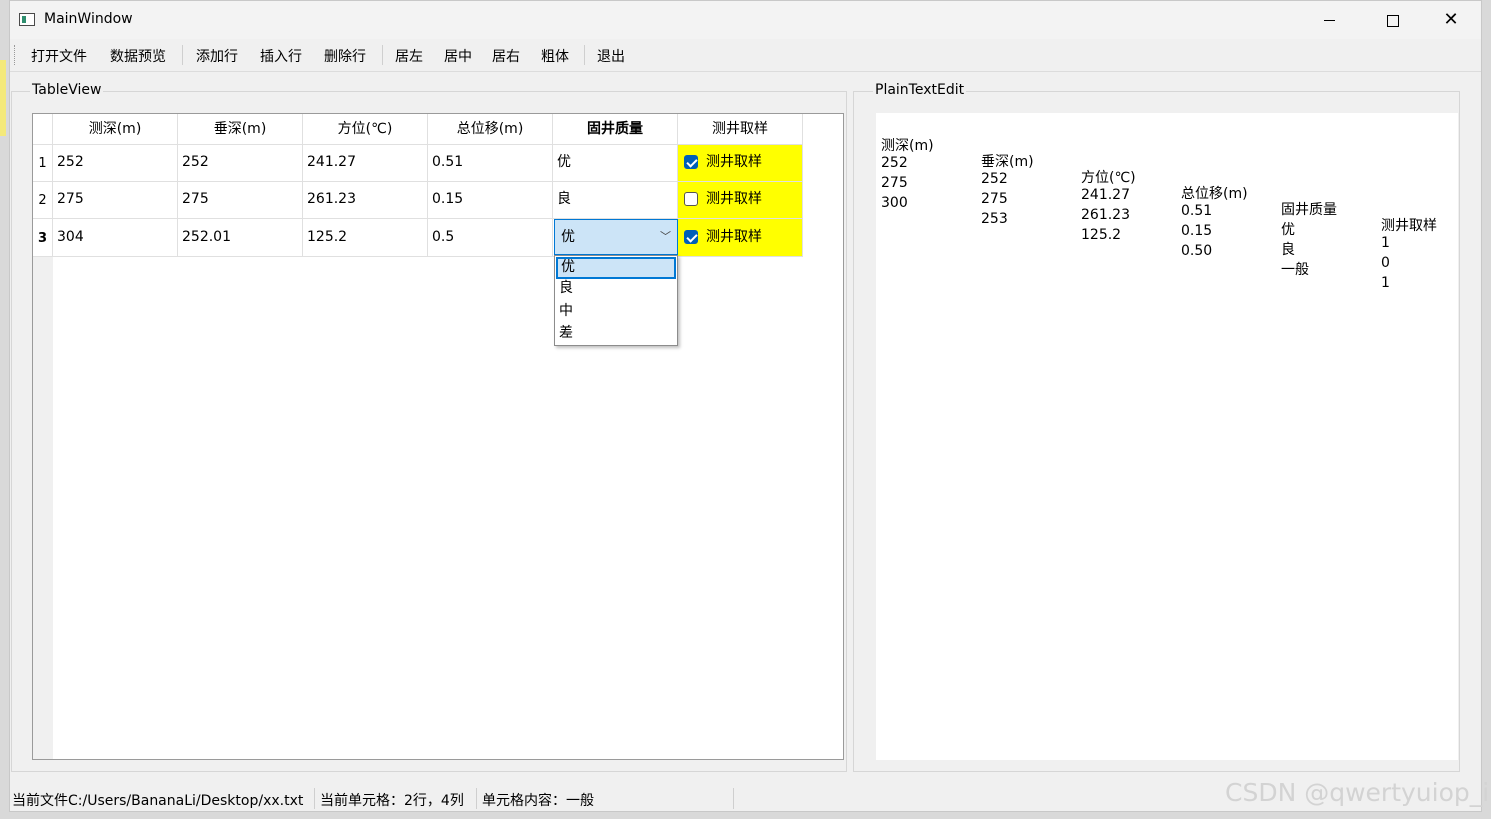  Describe the element at coordinates (392, 801) in the screenshot. I see `status-current-cell: 当前单元格：2行，4列` at that location.